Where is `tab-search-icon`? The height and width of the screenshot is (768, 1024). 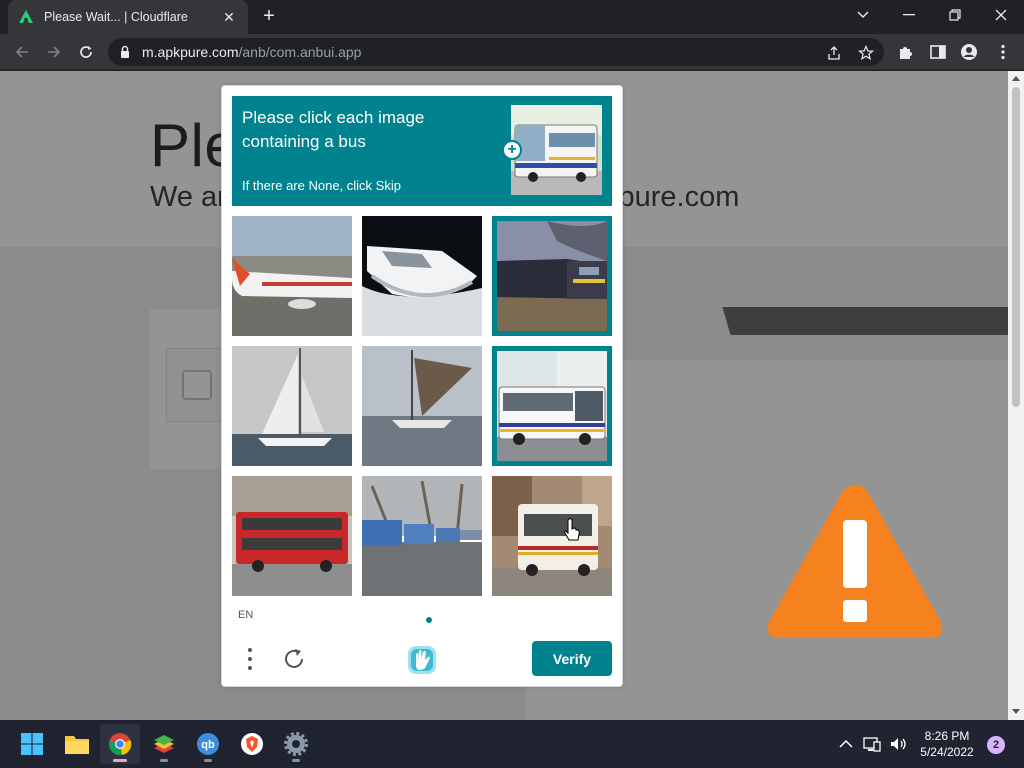 tab-search-icon is located at coordinates (863, 15).